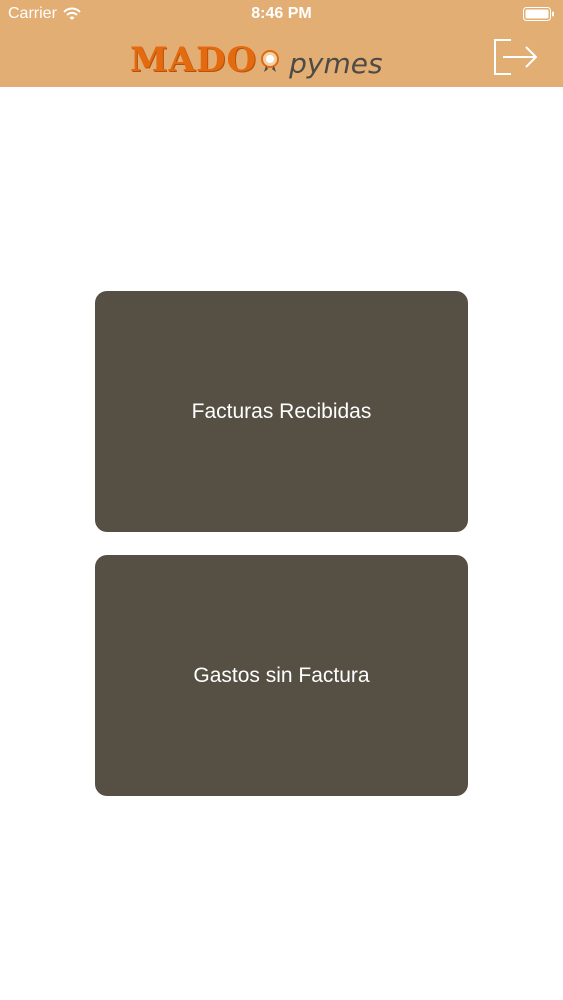  I want to click on app-logo: MADO pymes, so click(260, 55).